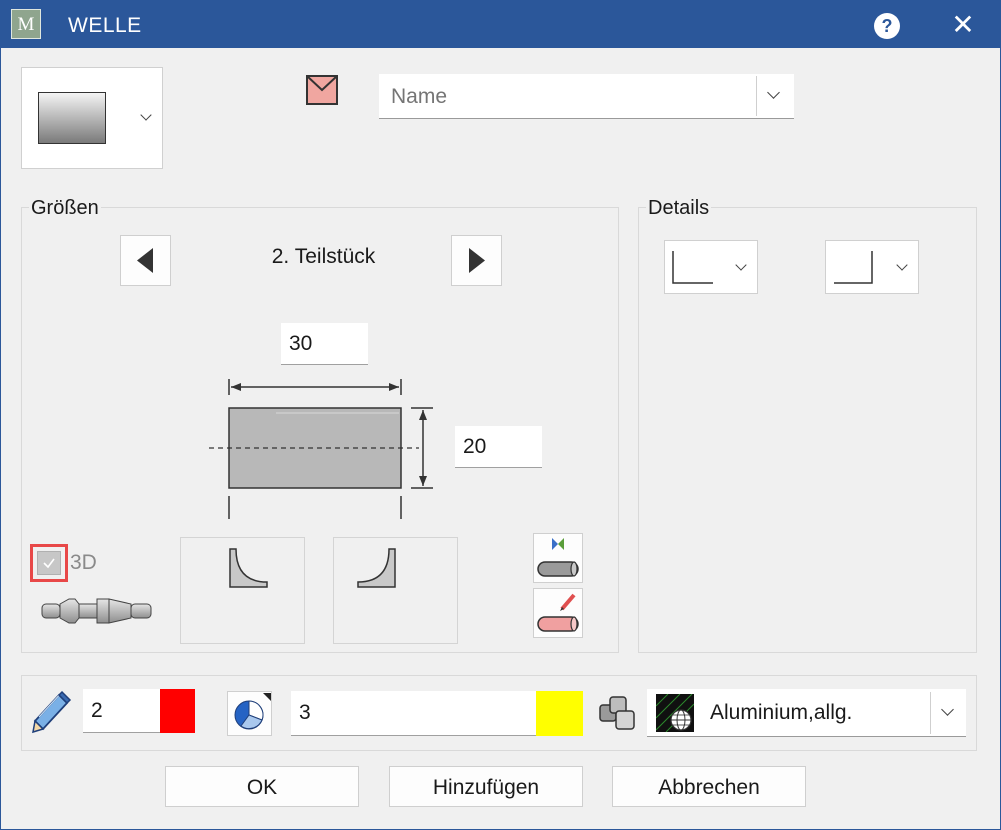 The width and height of the screenshot is (1001, 830). I want to click on edit-color-button, so click(558, 613).